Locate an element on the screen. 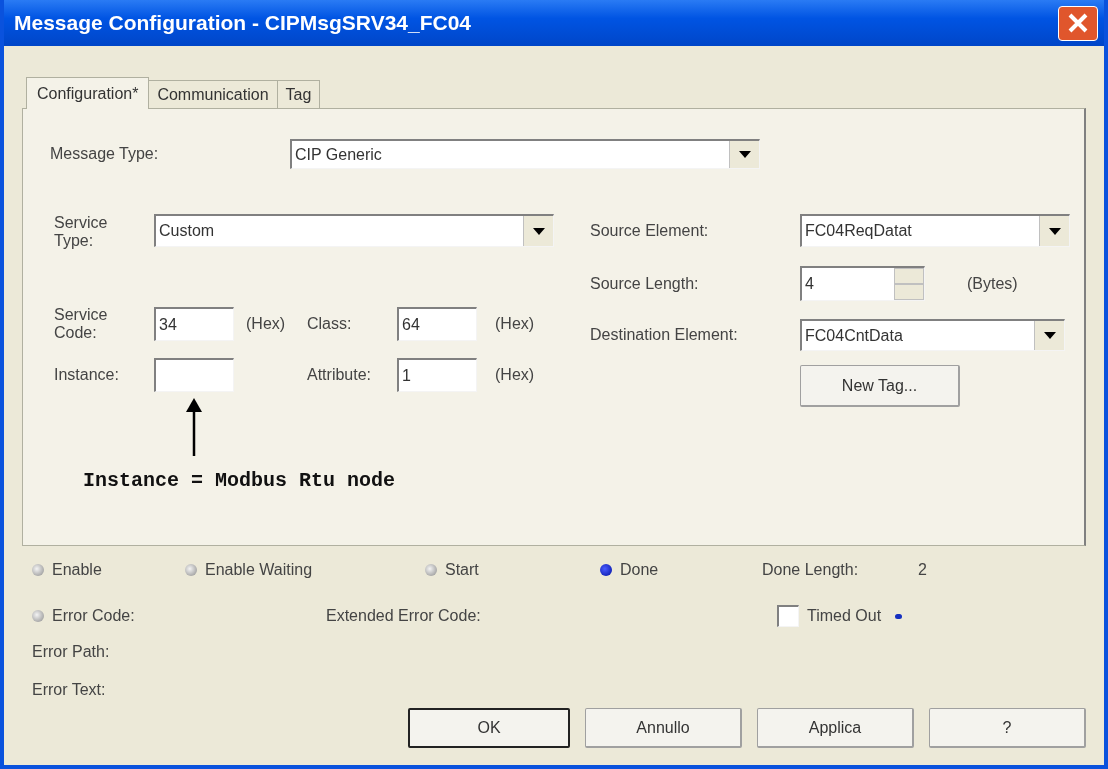  tab: Tag is located at coordinates (299, 94).